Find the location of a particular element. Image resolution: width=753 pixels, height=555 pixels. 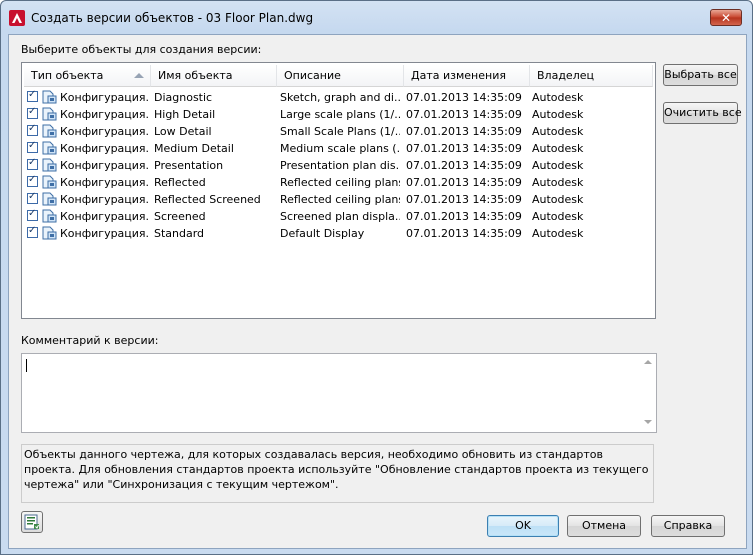

scroll-down-icon is located at coordinates (648, 422).